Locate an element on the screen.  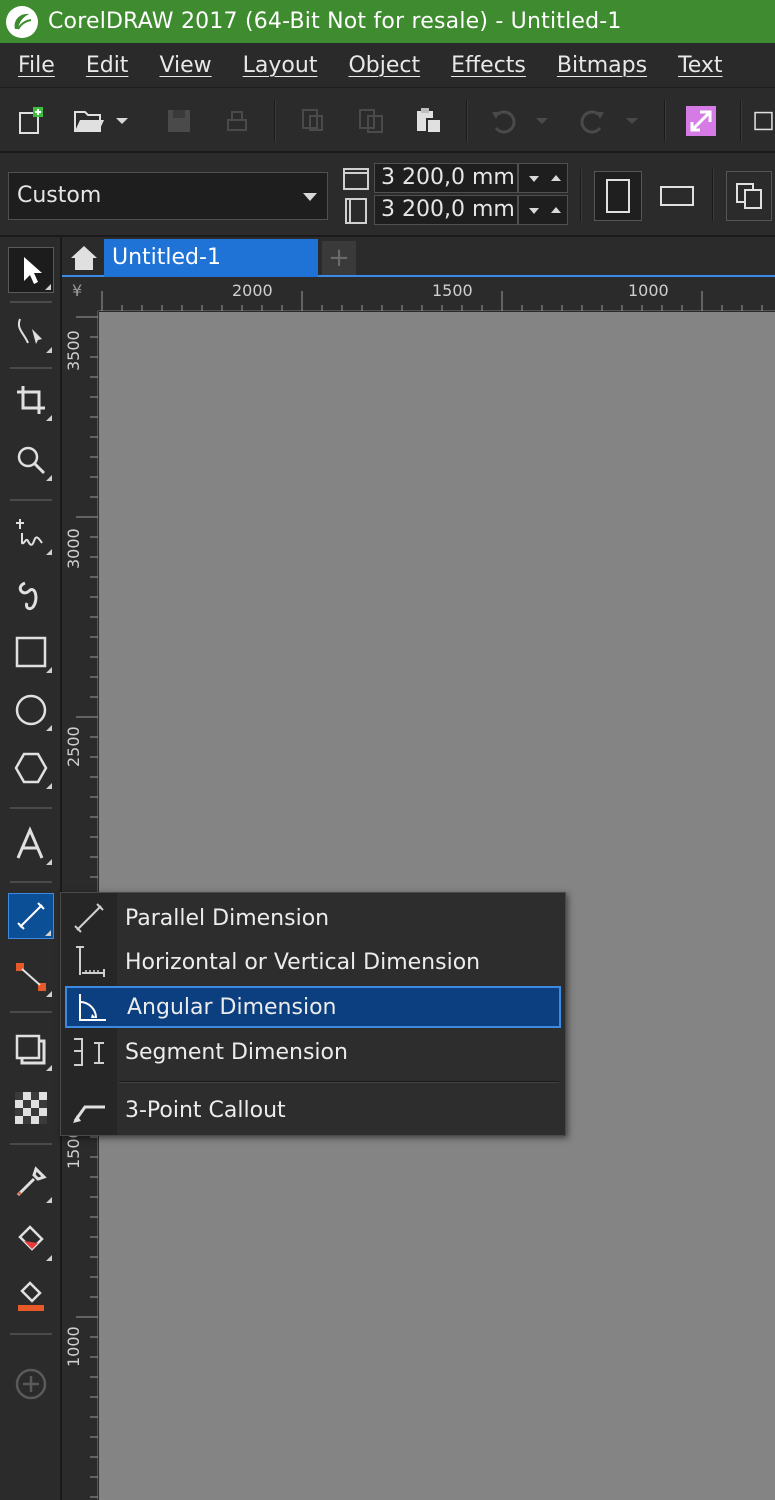
crop-icon is located at coordinates (31, 400).